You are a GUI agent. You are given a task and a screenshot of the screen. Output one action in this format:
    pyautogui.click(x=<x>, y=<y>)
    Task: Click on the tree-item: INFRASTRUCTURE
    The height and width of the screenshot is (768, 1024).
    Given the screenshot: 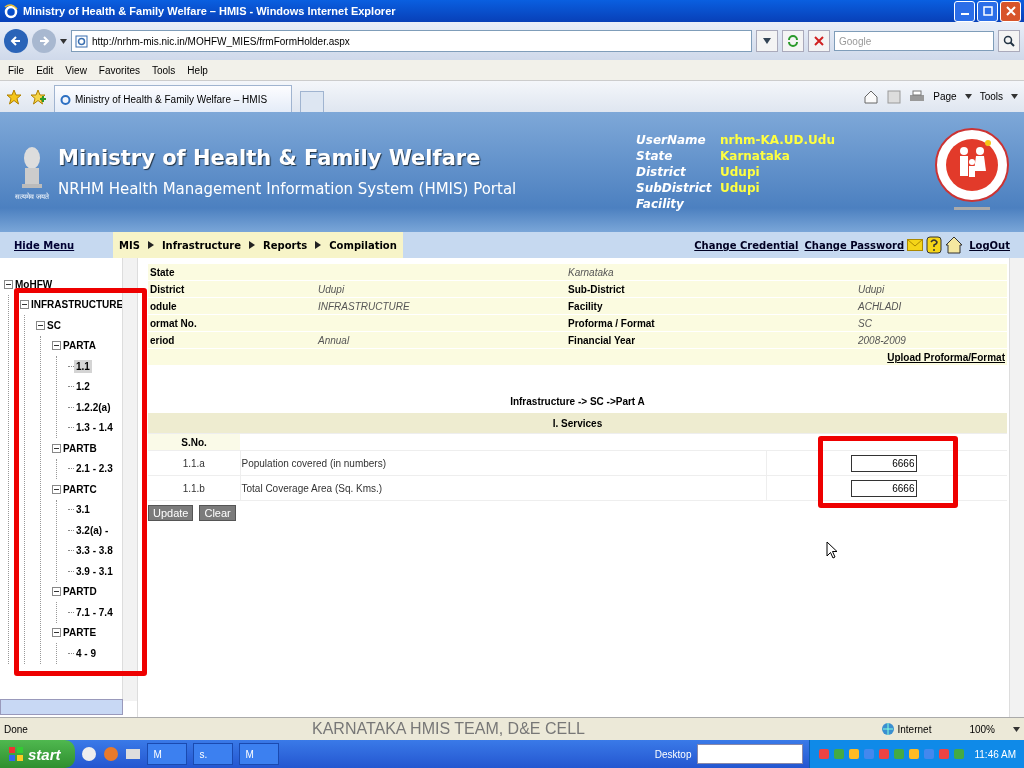 What is the action you would take?
    pyautogui.click(x=77, y=305)
    